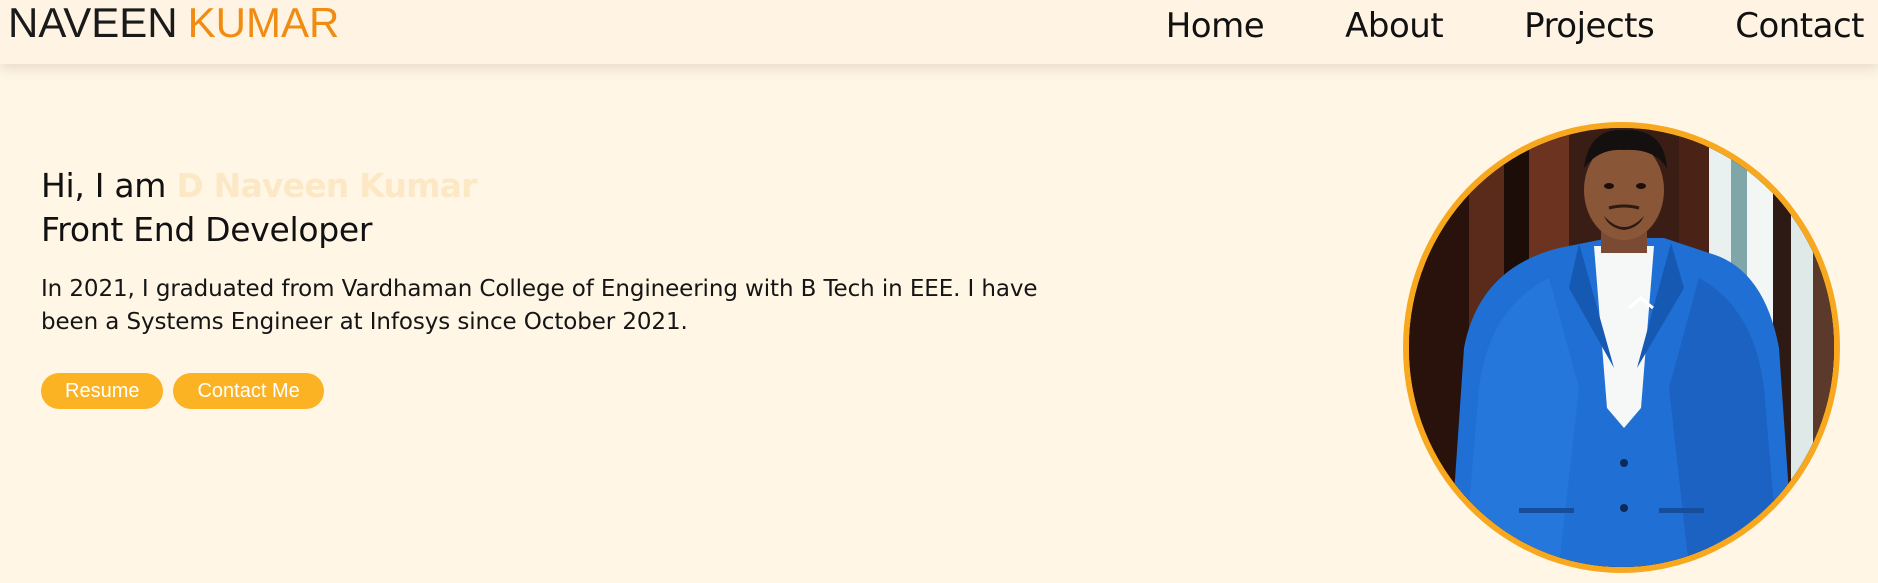  I want to click on greeting-line: Hi, I am D Naveen Kumar, so click(541, 186).